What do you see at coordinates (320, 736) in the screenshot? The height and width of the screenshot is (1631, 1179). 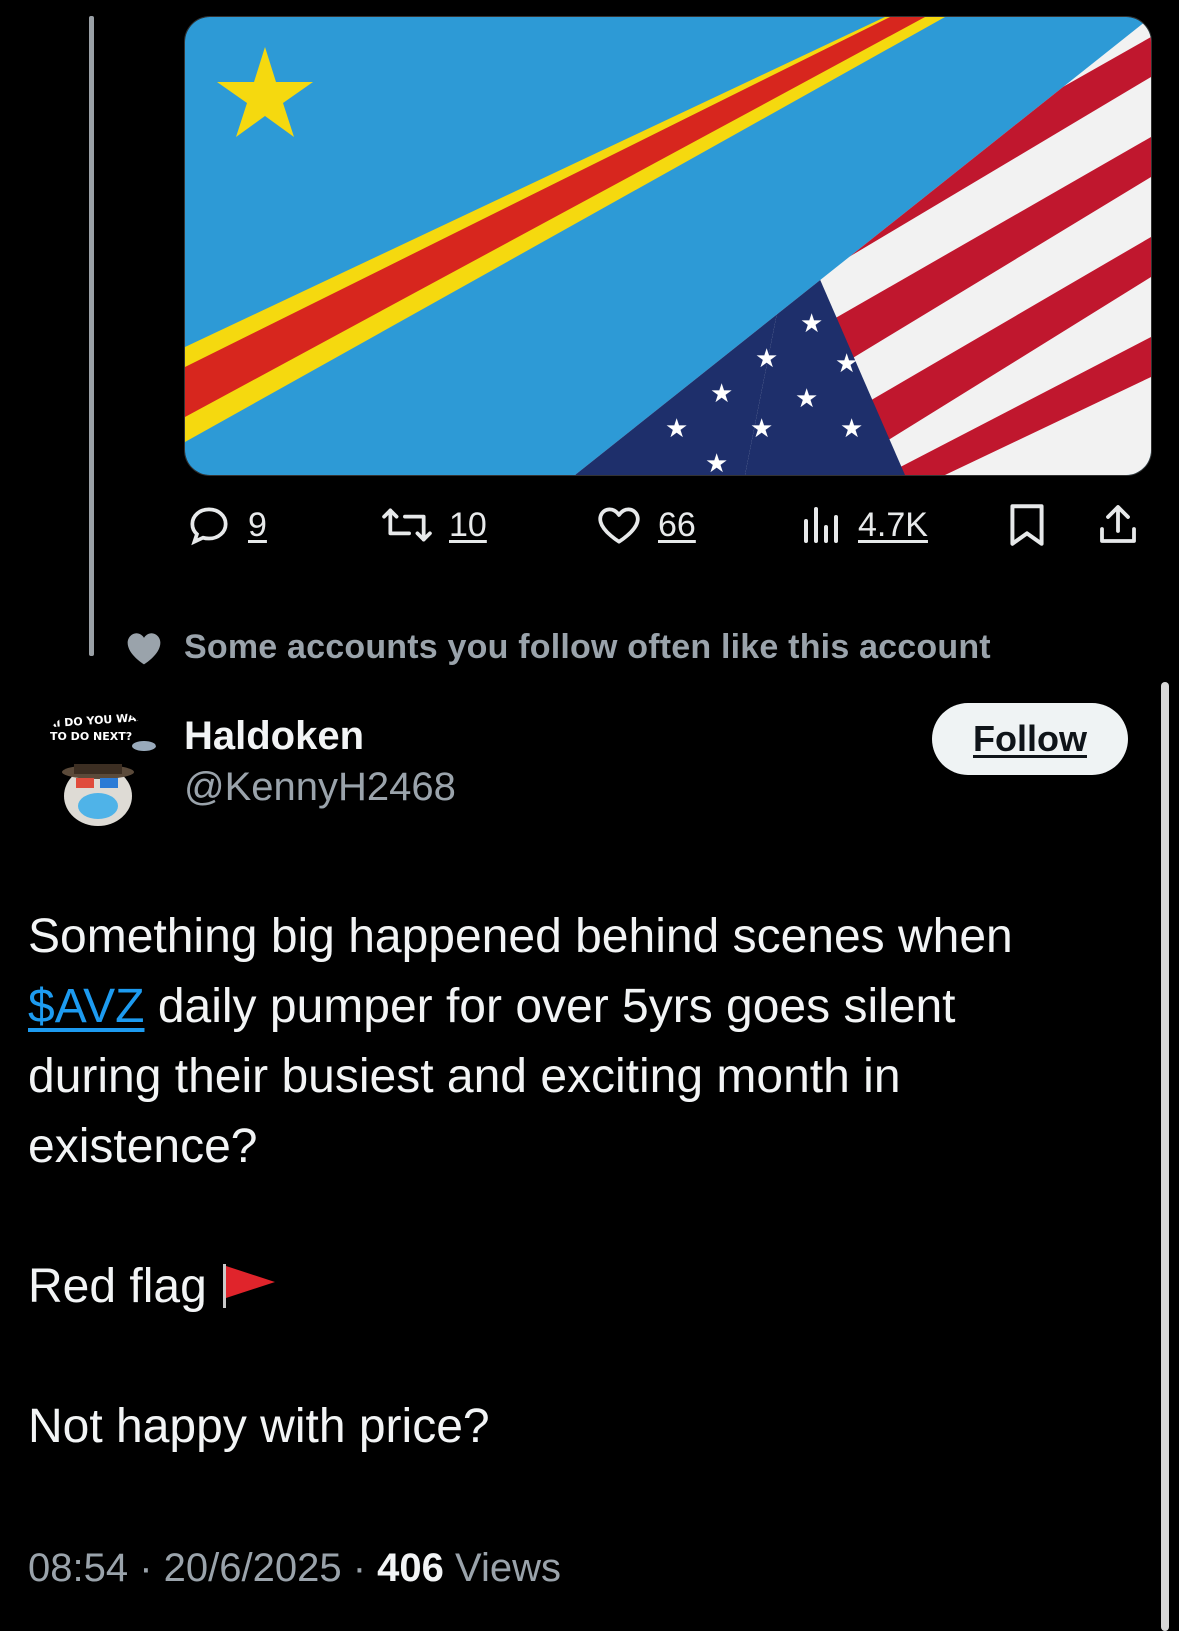 I see `display-name: Haldoken` at bounding box center [320, 736].